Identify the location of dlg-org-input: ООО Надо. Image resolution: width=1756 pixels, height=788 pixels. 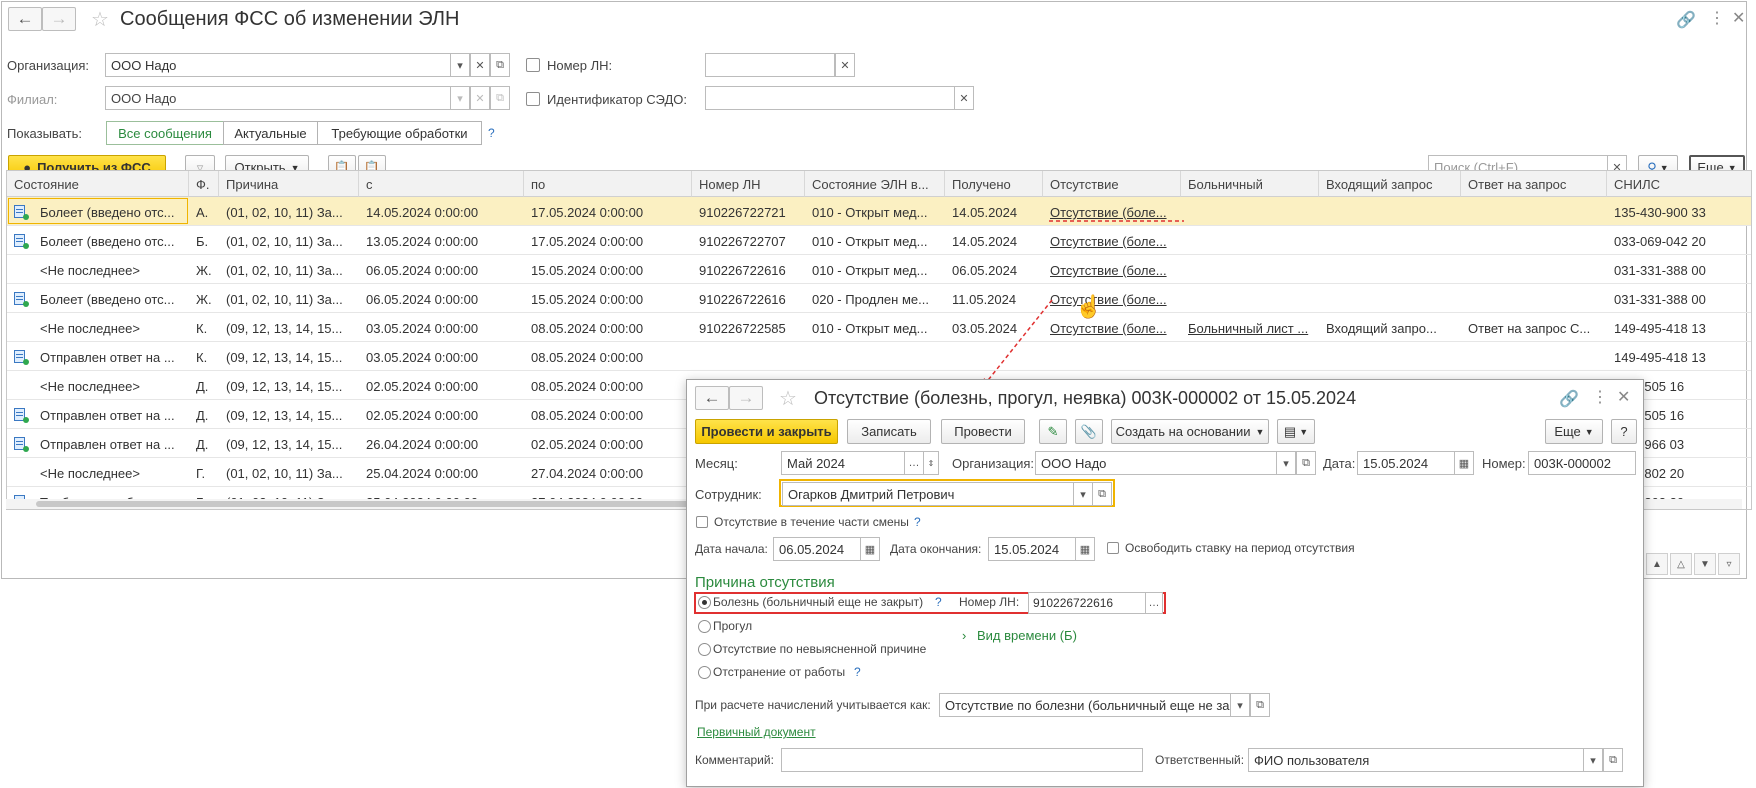
(1156, 463).